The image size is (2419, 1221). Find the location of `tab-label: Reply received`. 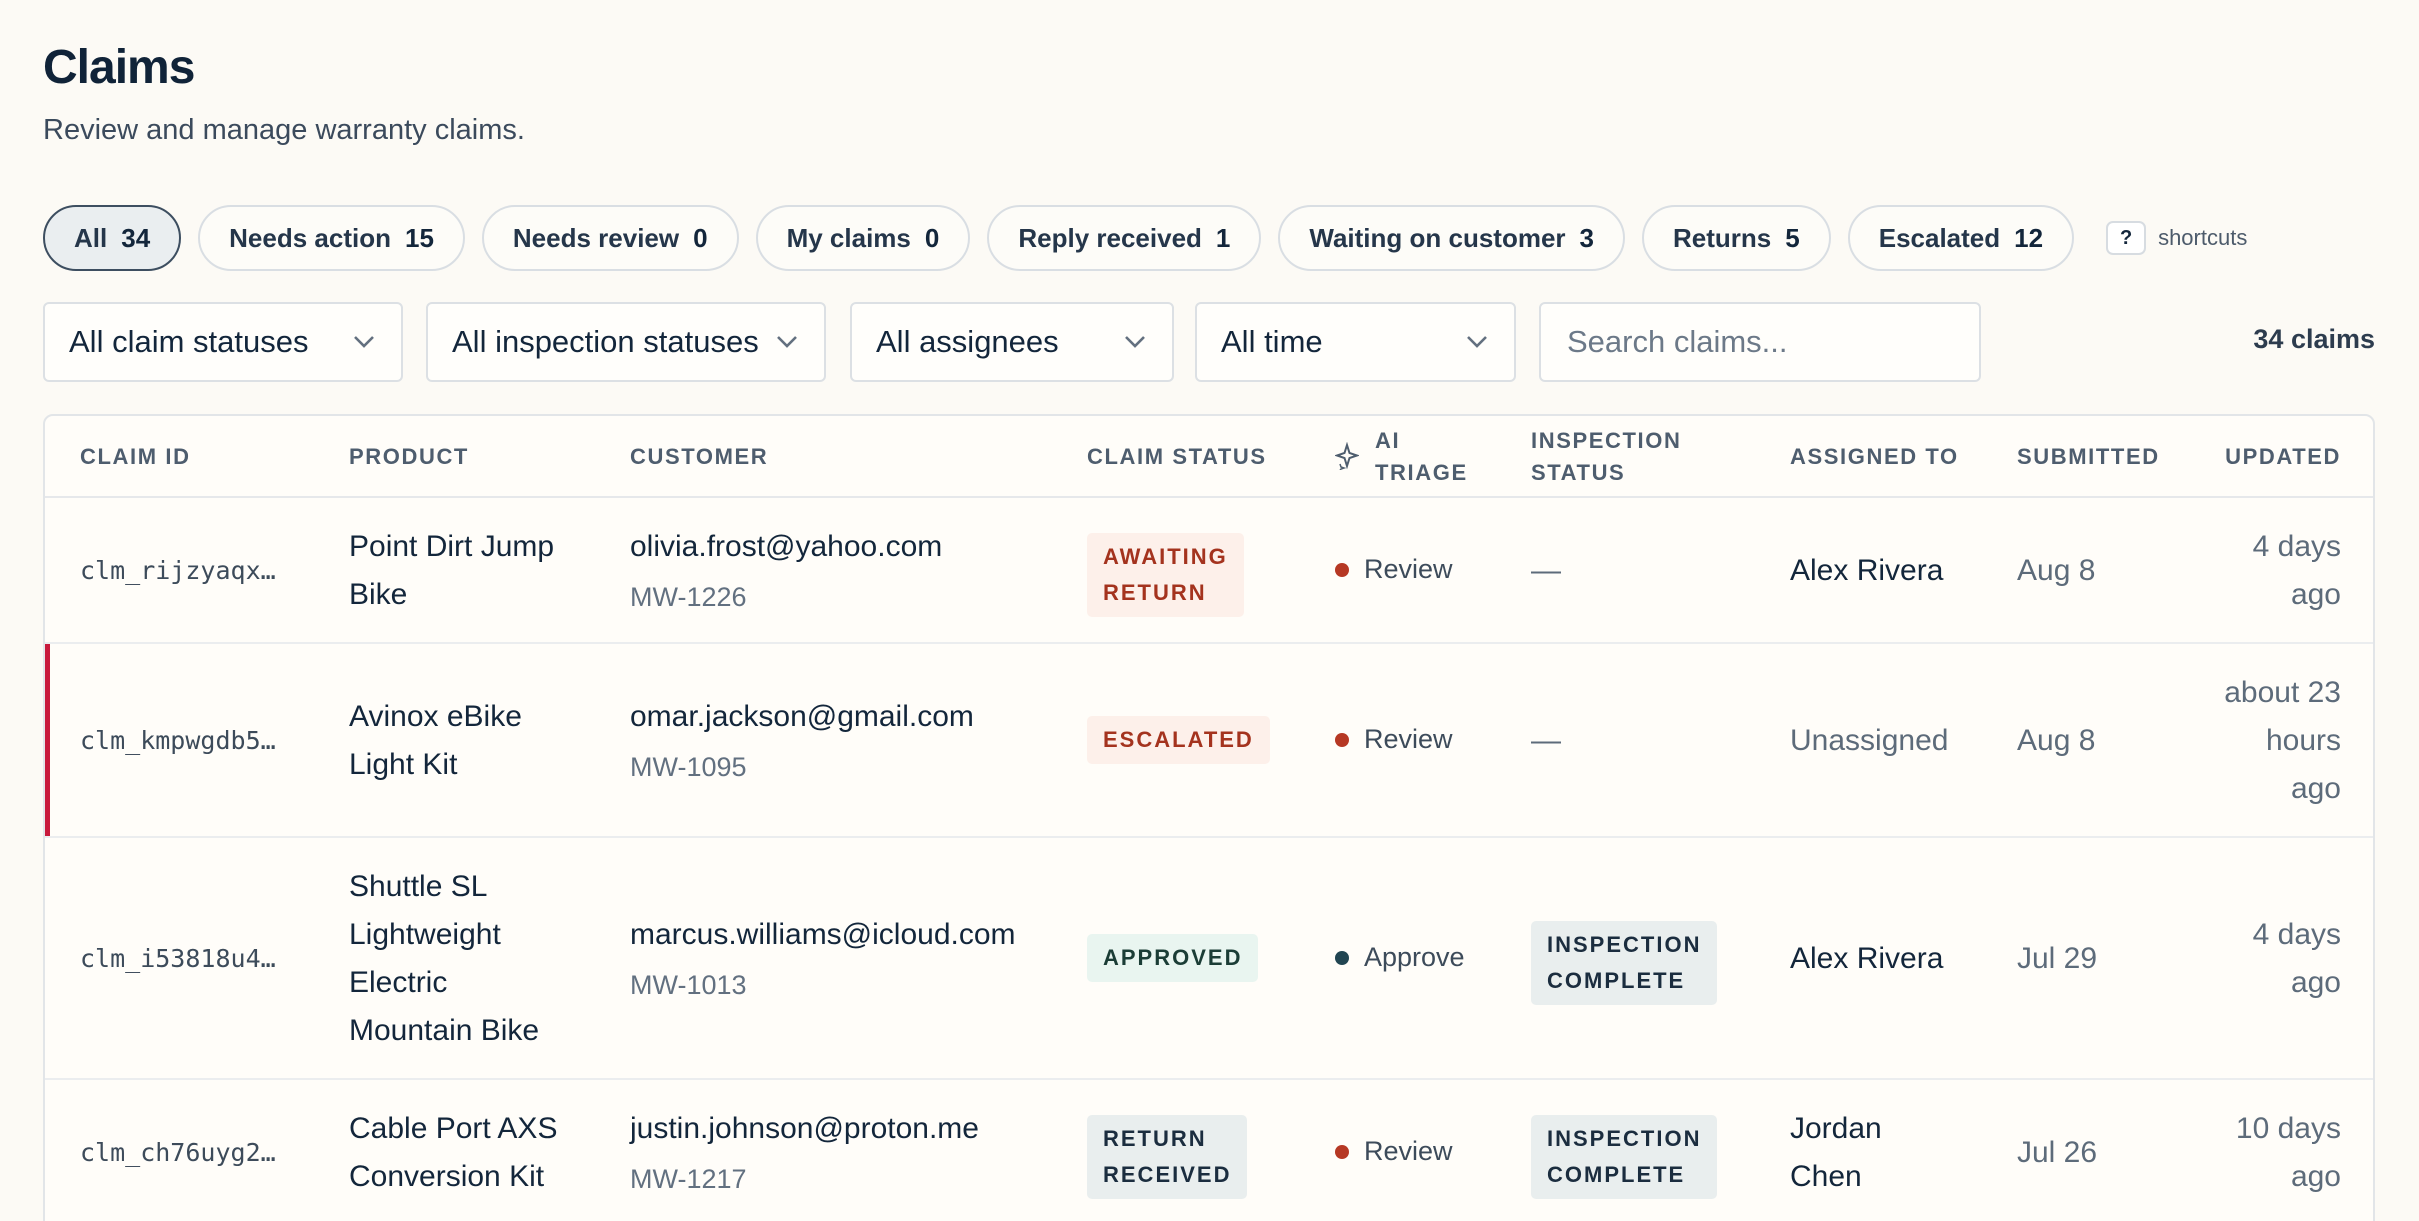

tab-label: Reply received is located at coordinates (1110, 237).